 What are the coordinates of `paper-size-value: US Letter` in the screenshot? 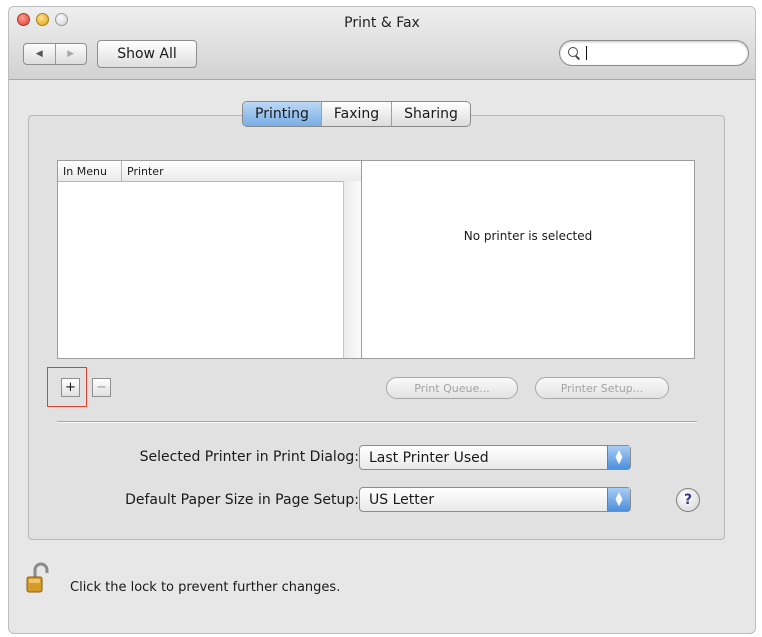 It's located at (402, 499).